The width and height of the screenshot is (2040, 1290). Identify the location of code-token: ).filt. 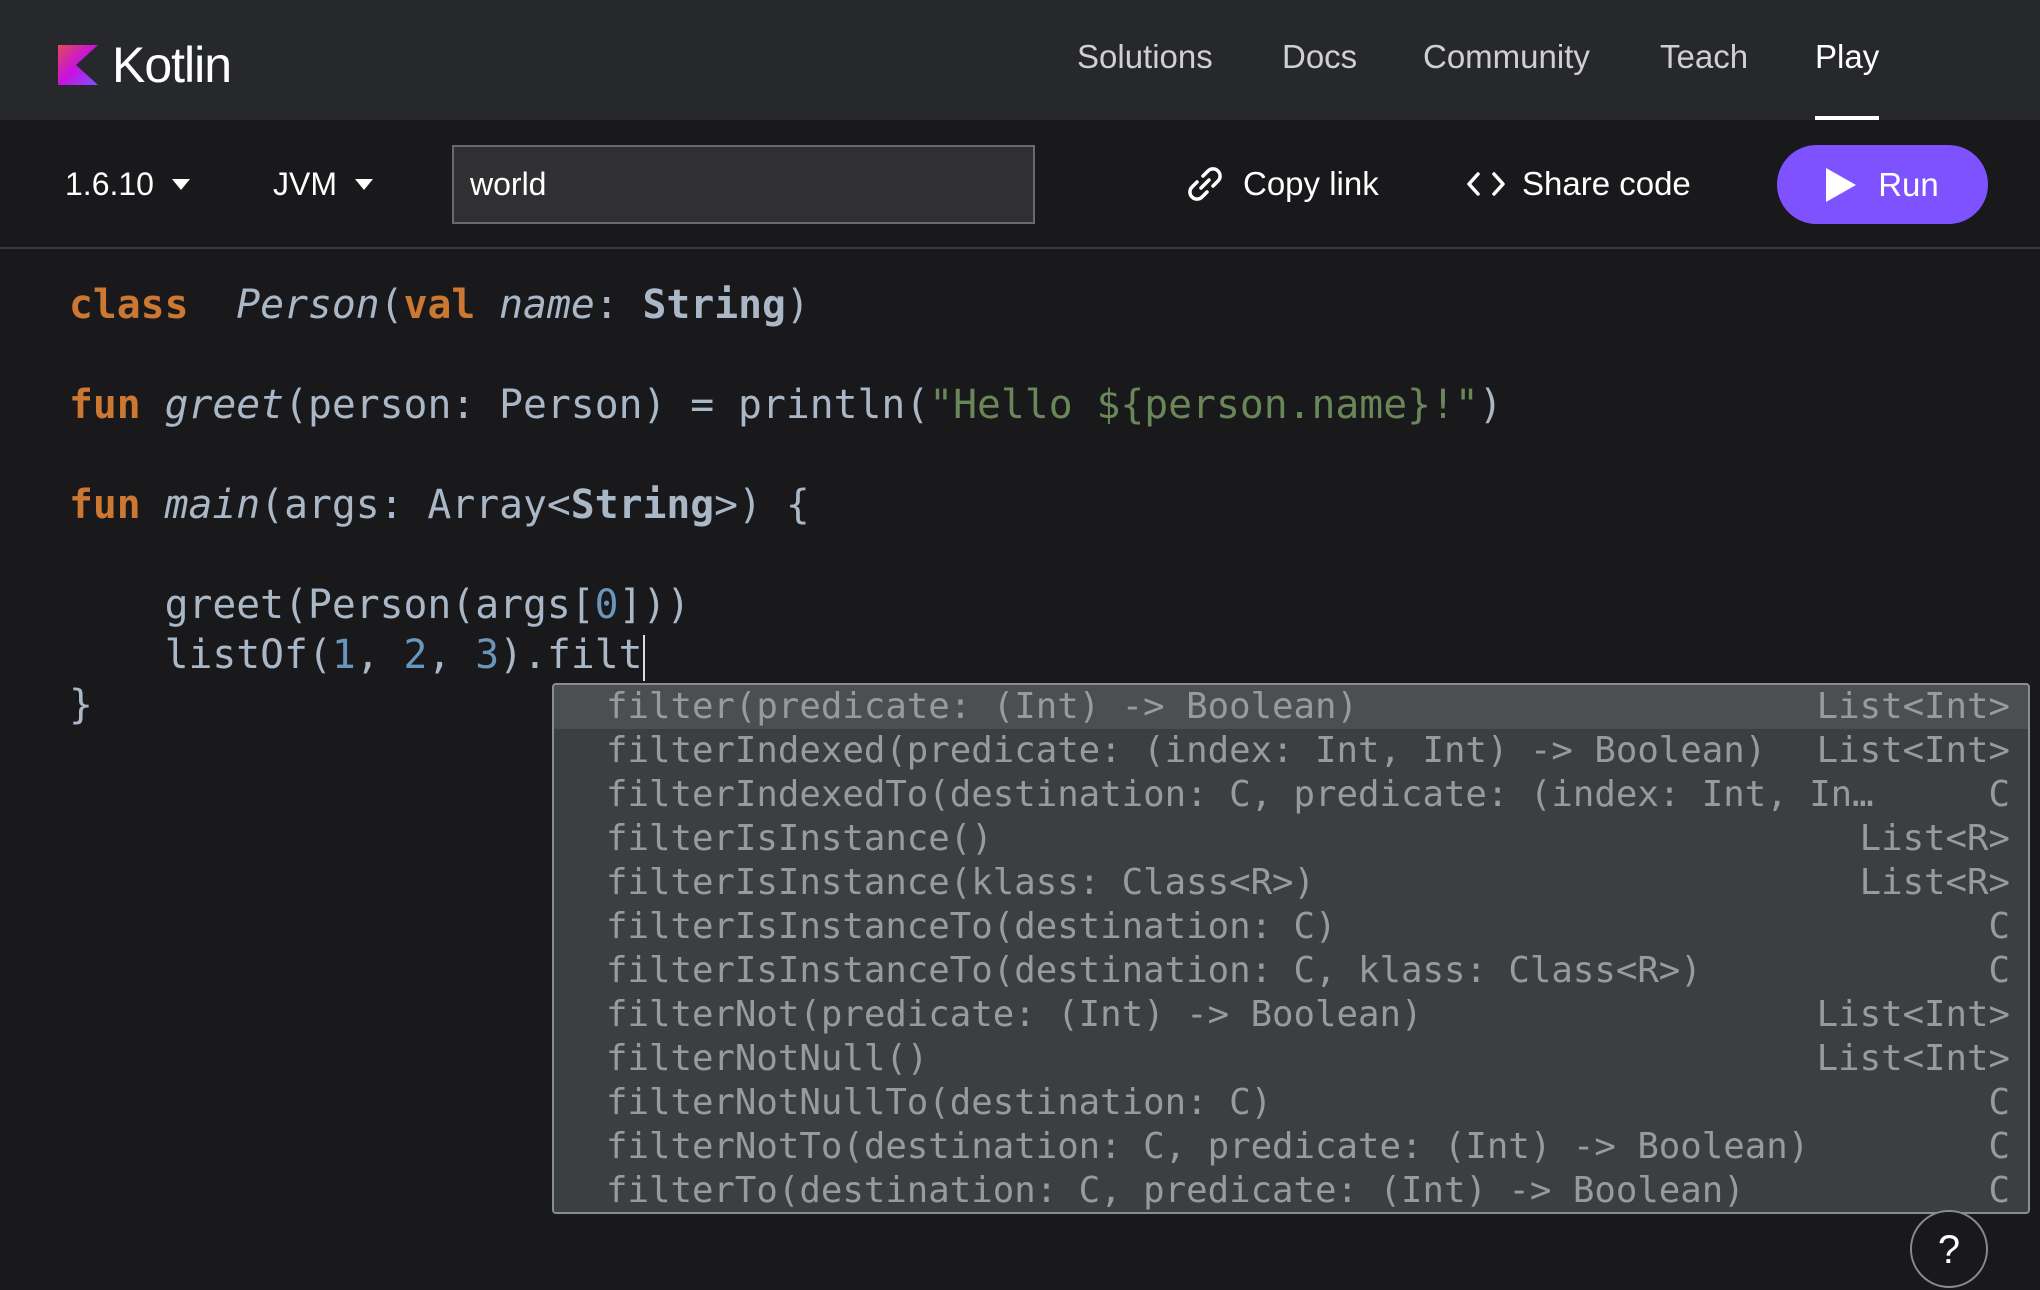
(571, 655).